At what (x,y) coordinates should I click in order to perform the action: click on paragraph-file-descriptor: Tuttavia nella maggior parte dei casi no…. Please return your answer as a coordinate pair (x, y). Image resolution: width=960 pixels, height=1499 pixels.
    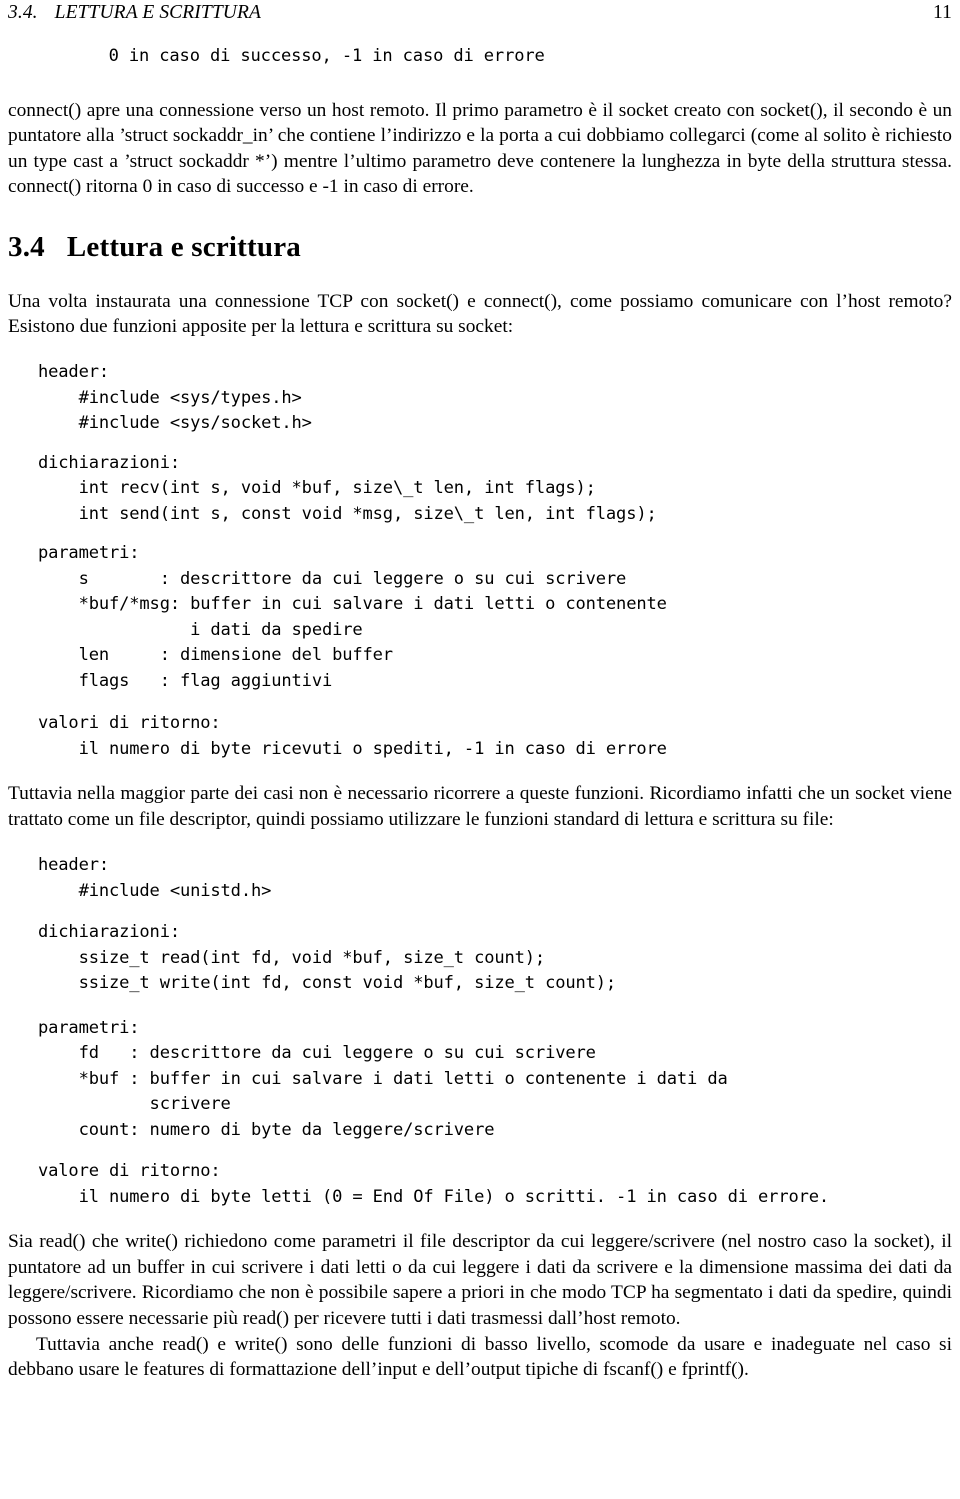
    Looking at the image, I should click on (480, 806).